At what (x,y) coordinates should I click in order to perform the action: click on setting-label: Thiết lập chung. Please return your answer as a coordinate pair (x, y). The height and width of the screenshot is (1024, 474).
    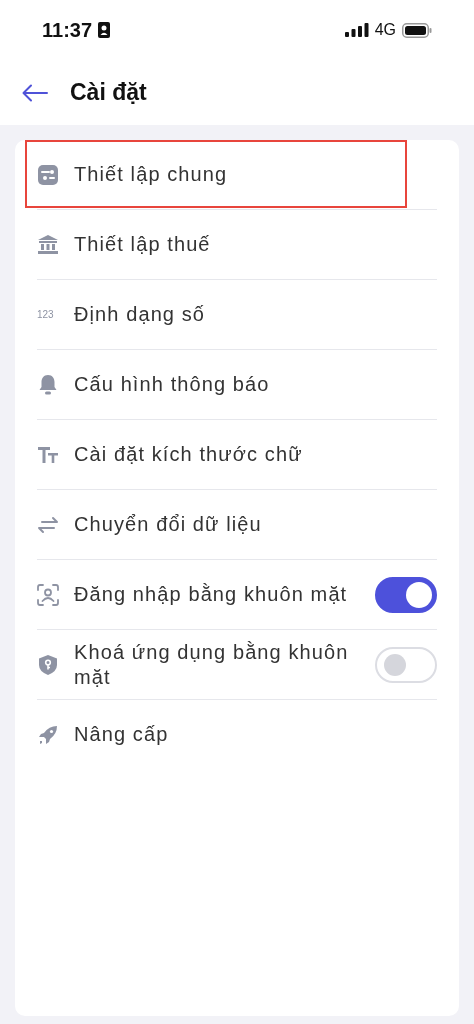
    Looking at the image, I should click on (255, 174).